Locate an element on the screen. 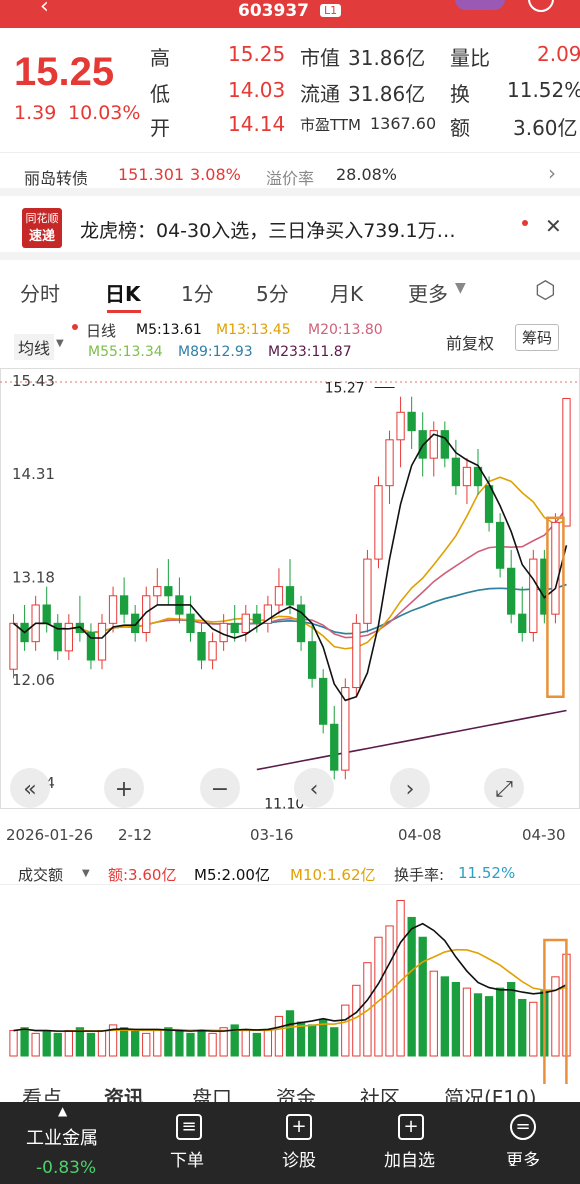  label-amount: 额 is located at coordinates (460, 128).